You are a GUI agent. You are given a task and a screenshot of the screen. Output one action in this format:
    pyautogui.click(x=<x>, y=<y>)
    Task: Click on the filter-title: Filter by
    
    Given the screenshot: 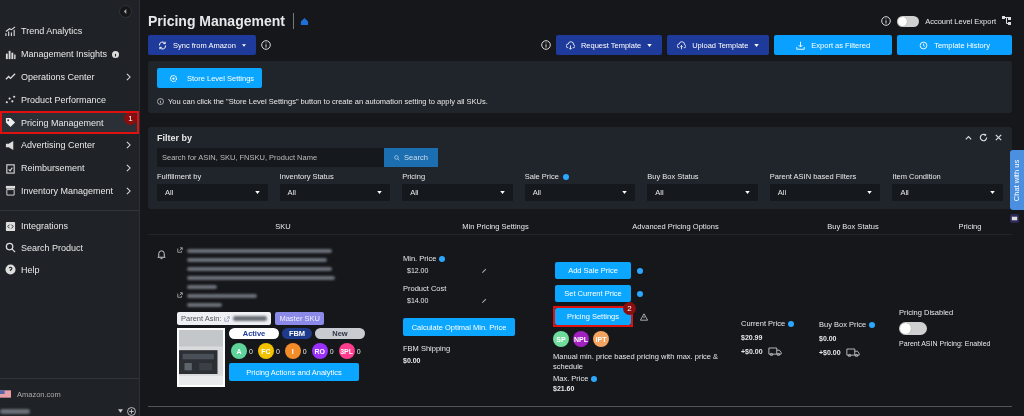 What is the action you would take?
    pyautogui.click(x=174, y=137)
    